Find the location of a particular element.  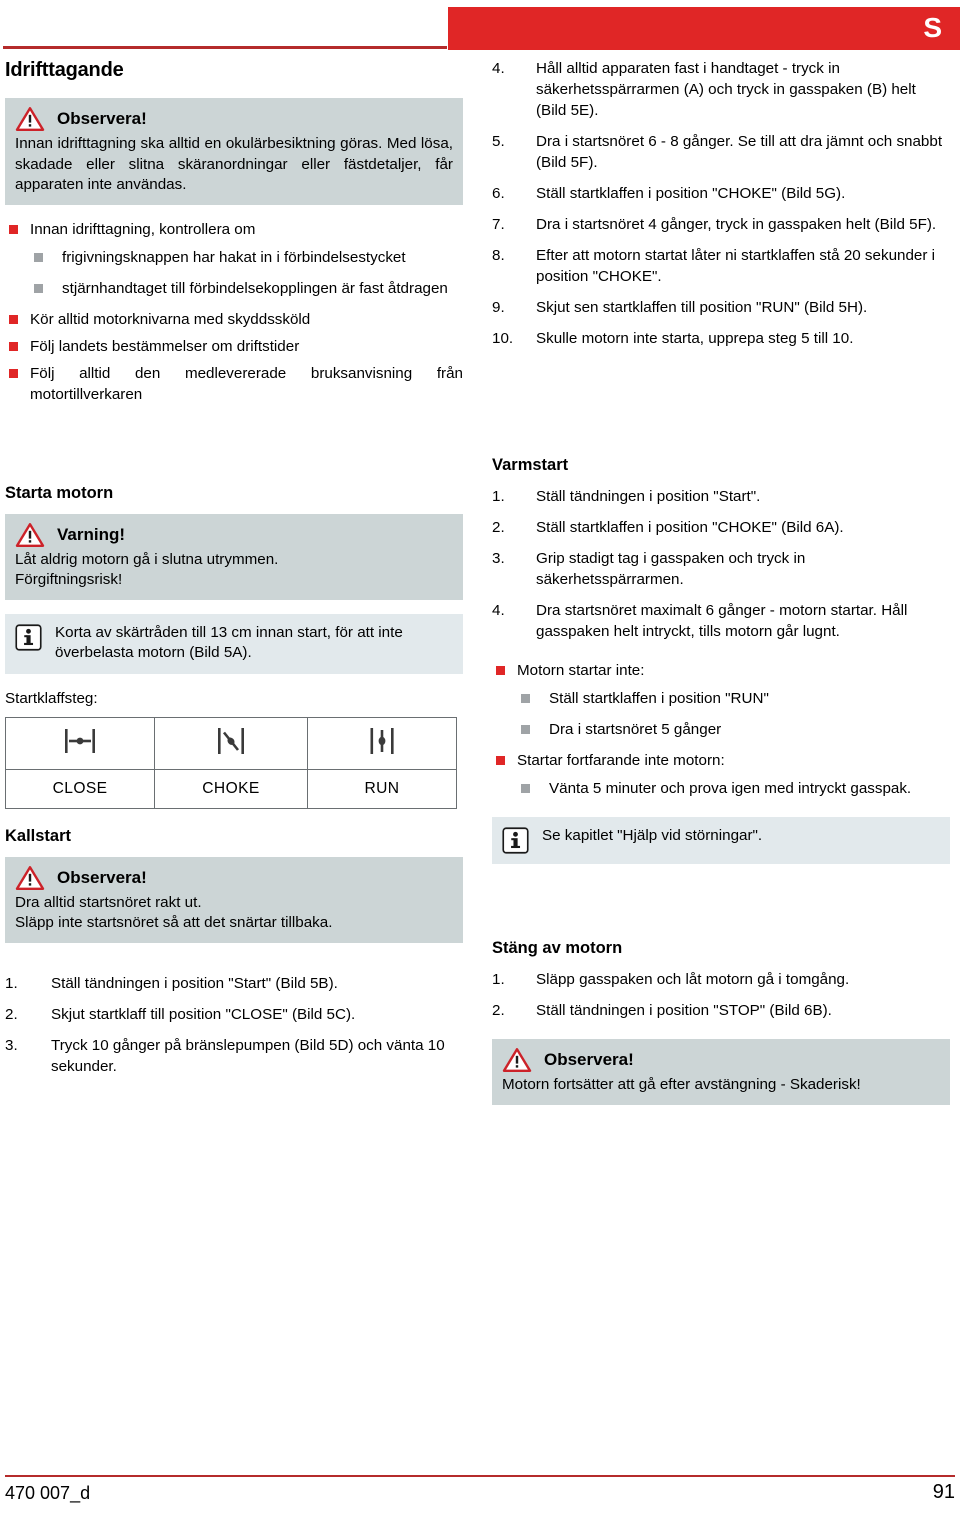

list-item-label: Startar fortfarande inte motorn: is located at coordinates (621, 760).